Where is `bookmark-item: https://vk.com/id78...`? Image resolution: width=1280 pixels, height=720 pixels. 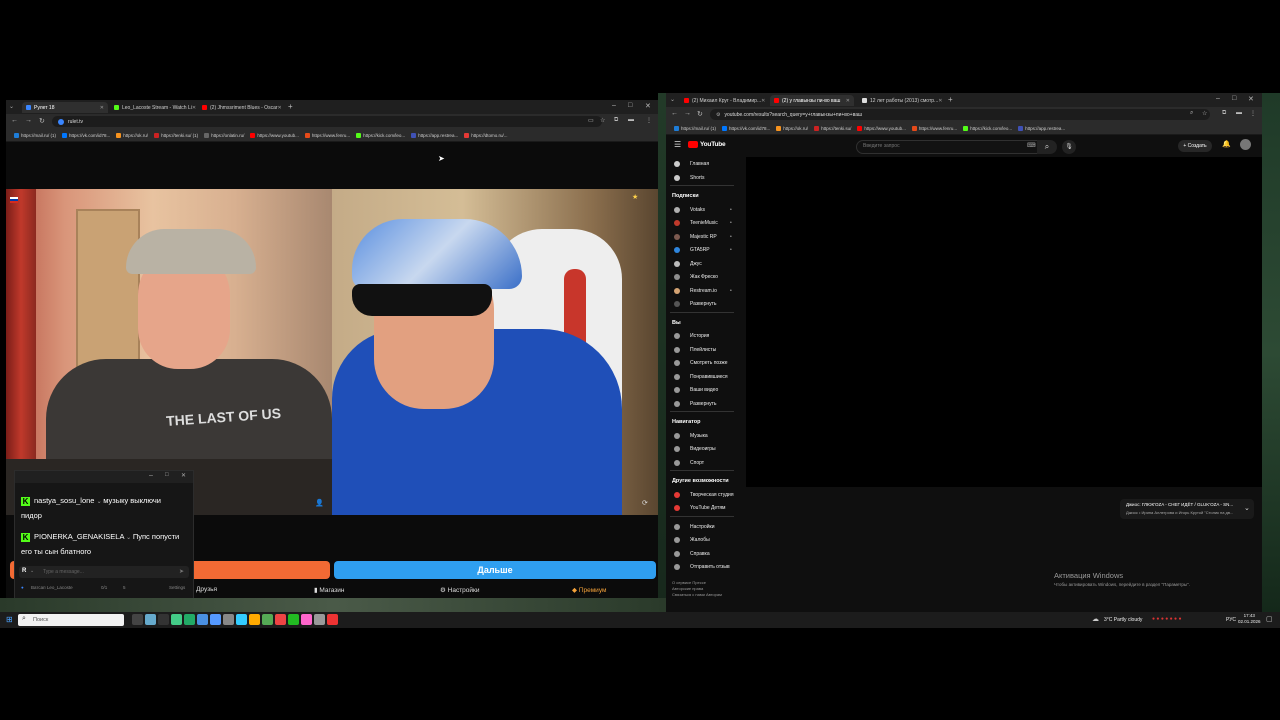
bookmark-item: https://vk.com/id78... is located at coordinates (86, 135).